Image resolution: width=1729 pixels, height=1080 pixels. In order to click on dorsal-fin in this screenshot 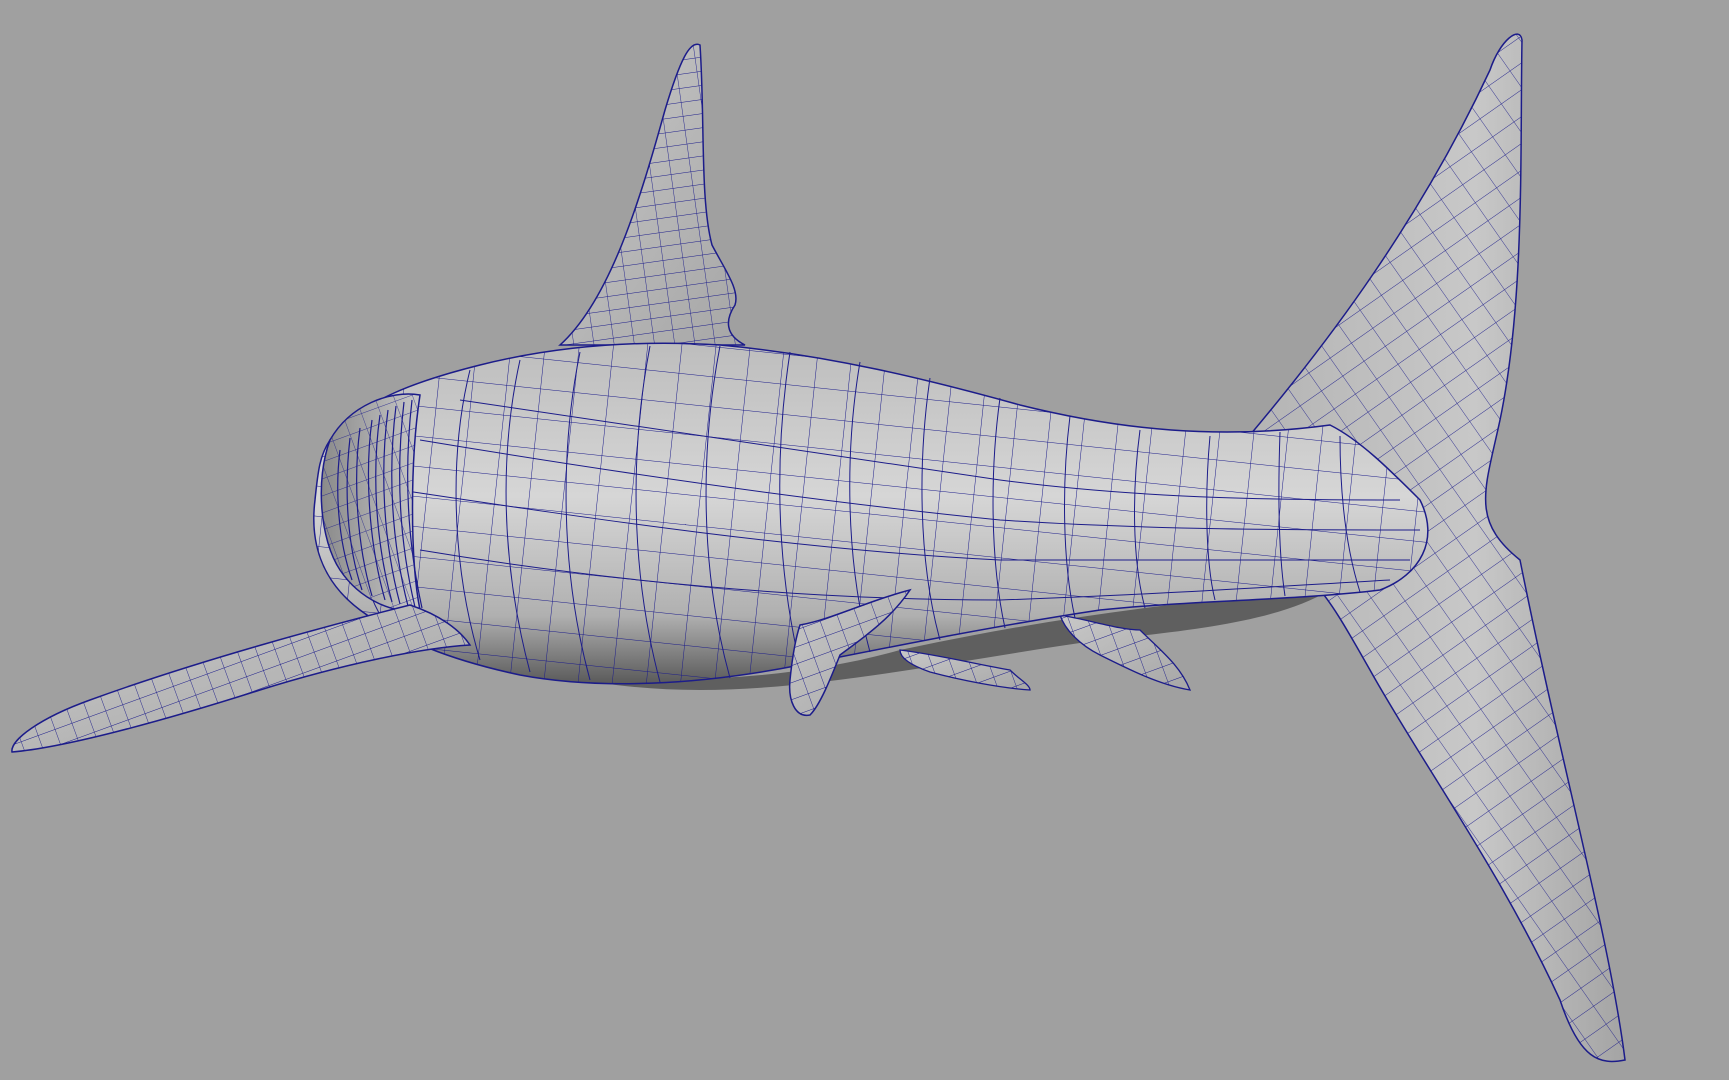, I will do `click(652, 194)`.